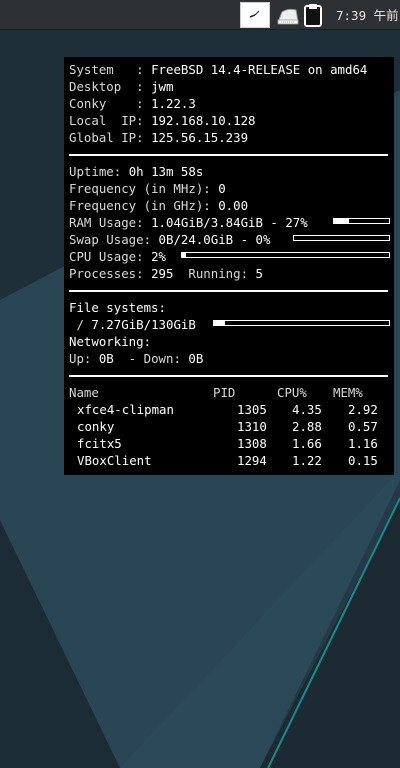 The image size is (400, 768). I want to click on swap-row: Swap Usage: 0B/24.0GiB - 0%, so click(229, 239).